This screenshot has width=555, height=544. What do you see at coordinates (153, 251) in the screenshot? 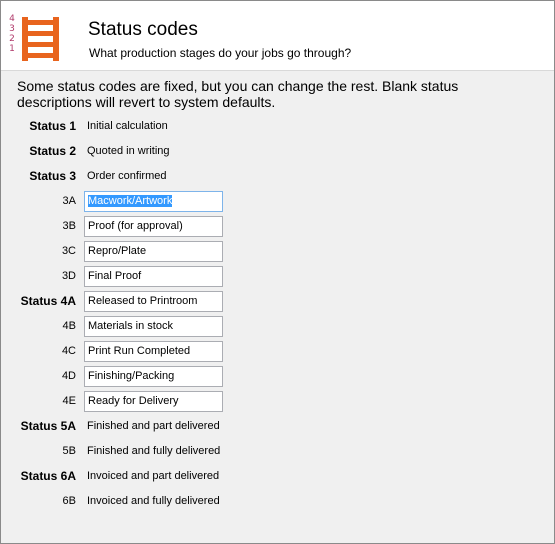
I see `status-description-input: Repro/Plate` at bounding box center [153, 251].